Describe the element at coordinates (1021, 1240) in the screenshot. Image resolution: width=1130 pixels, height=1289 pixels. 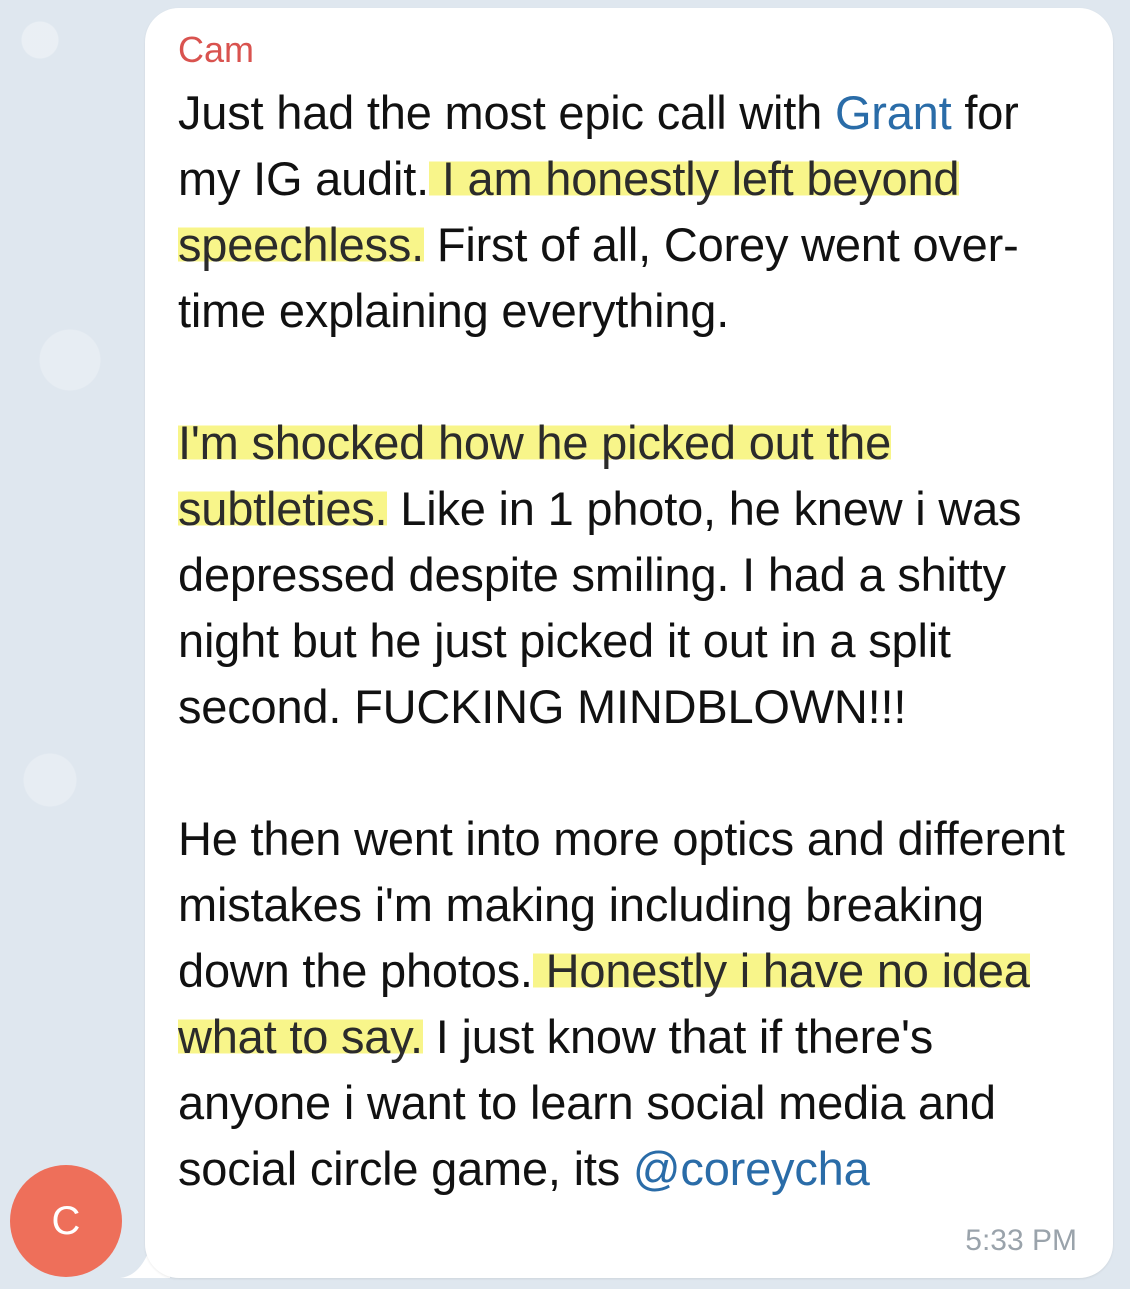
I see `message-timestamp: 5:33 PM` at that location.